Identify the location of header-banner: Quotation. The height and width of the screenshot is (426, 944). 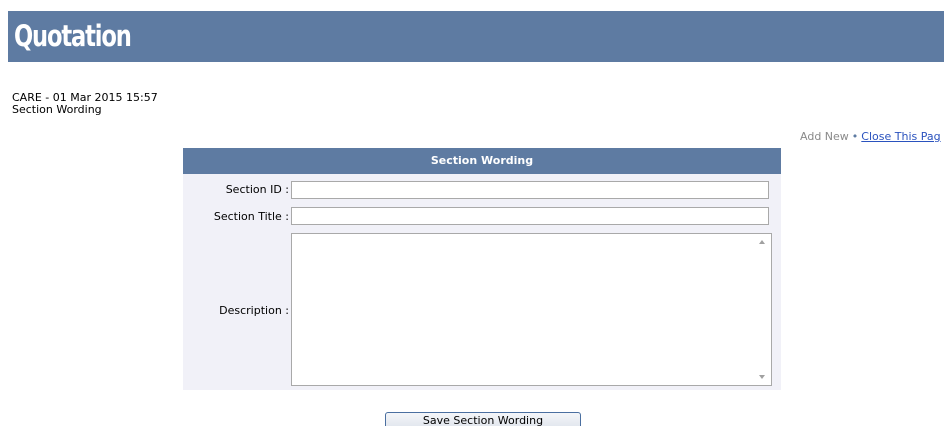
(476, 36).